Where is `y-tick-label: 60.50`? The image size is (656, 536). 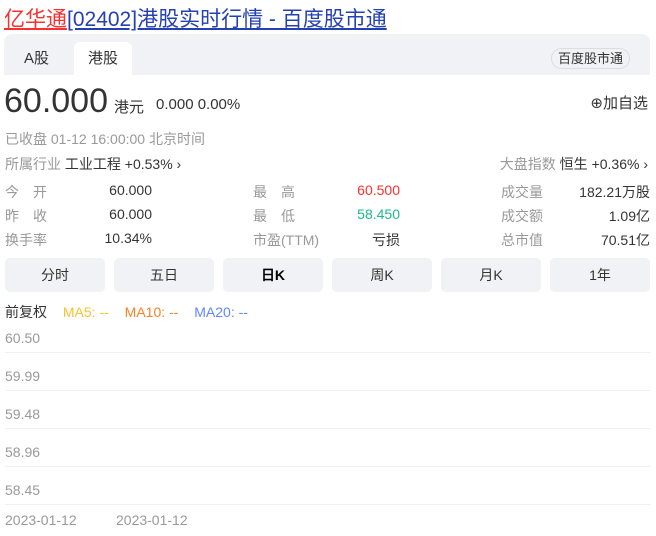
y-tick-label: 60.50 is located at coordinates (23, 338).